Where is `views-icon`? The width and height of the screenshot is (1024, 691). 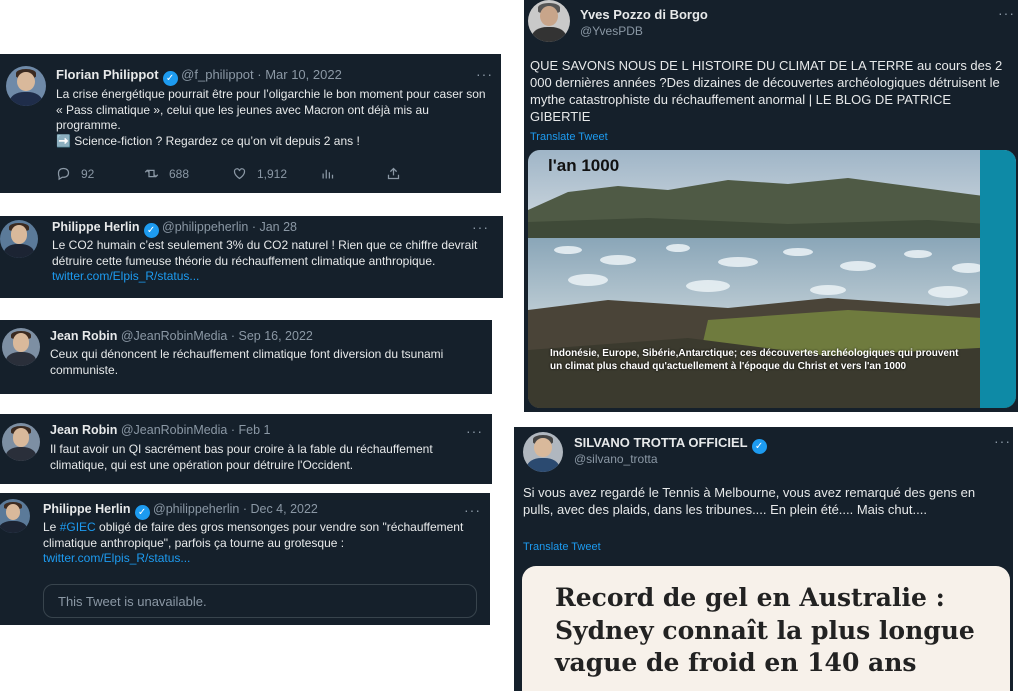
views-icon is located at coordinates (328, 174).